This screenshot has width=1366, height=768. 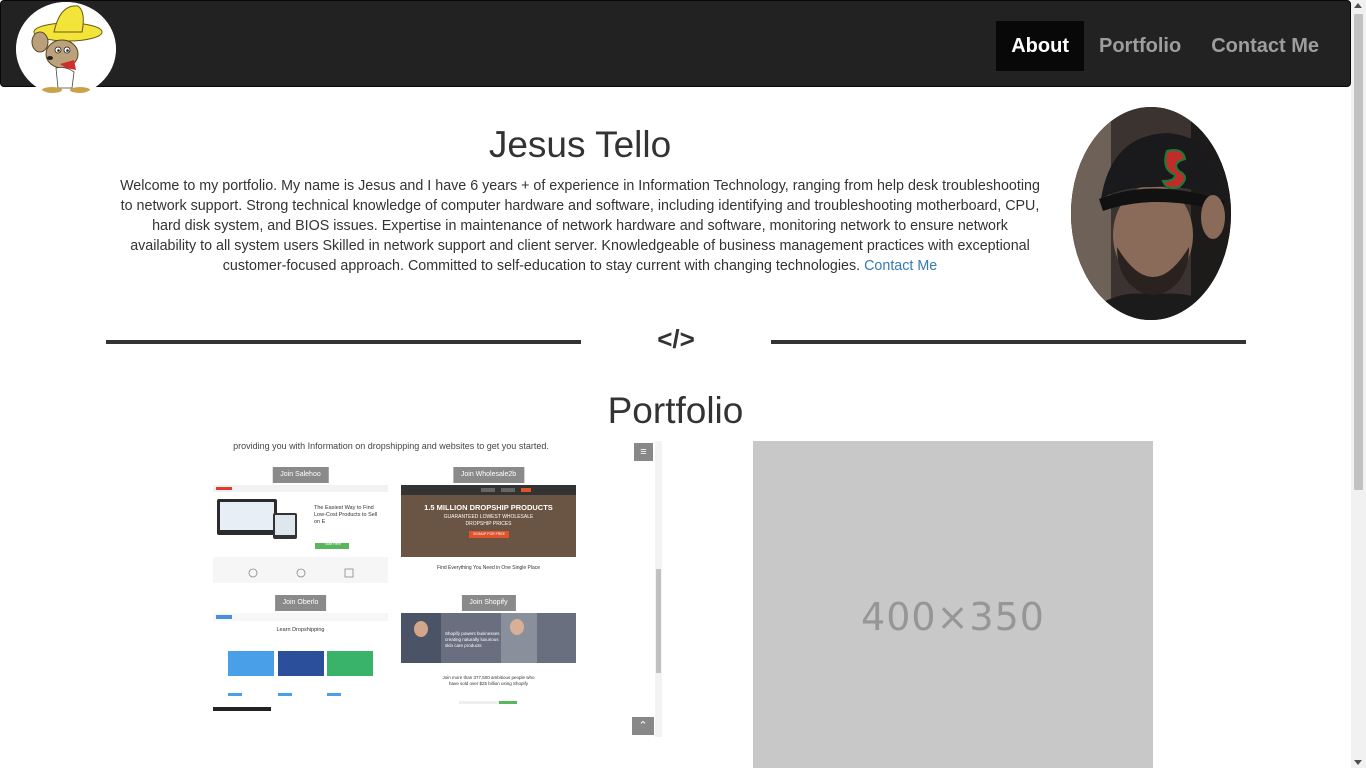 I want to click on portfolio-placeholder-image: 400×350, so click(x=953, y=604).